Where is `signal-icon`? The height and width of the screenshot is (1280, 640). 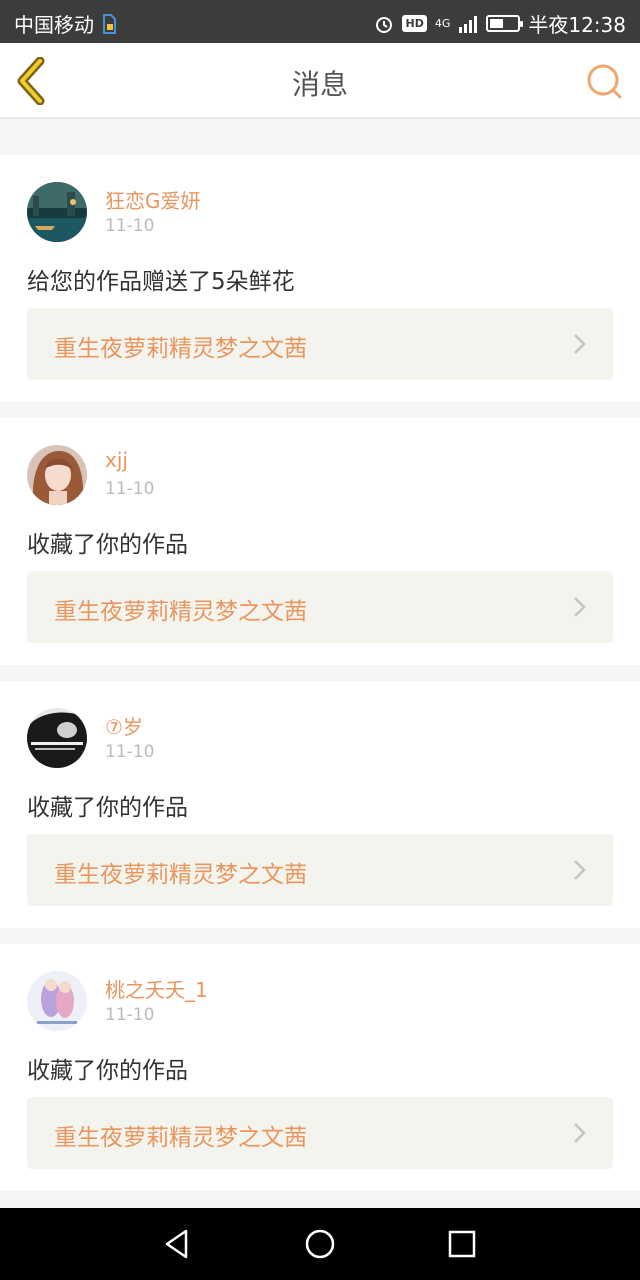 signal-icon is located at coordinates (468, 24).